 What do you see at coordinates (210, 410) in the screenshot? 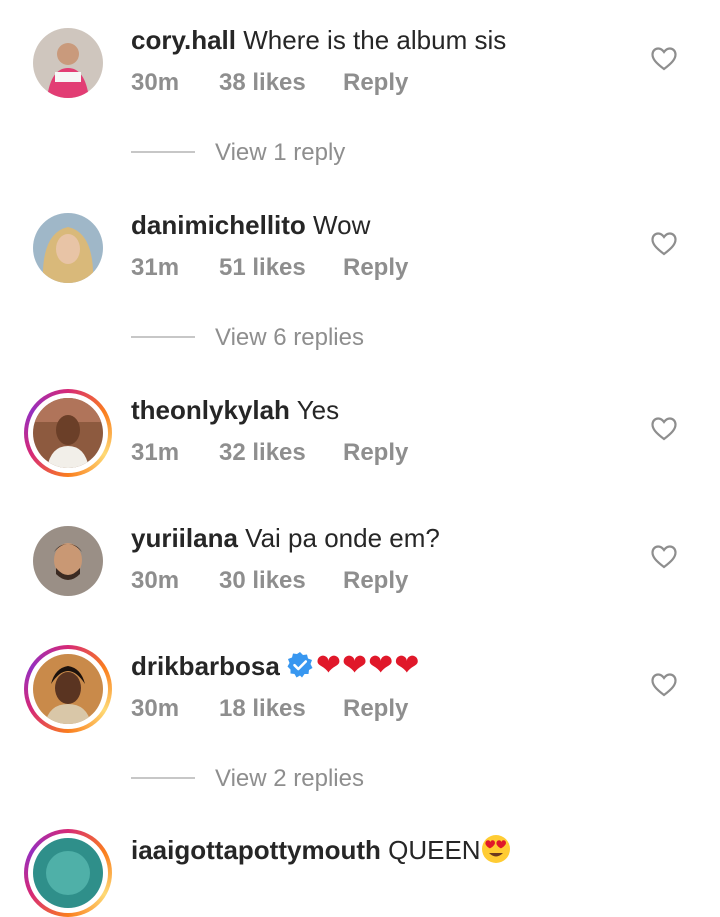
I see `username: theonlykylah` at bounding box center [210, 410].